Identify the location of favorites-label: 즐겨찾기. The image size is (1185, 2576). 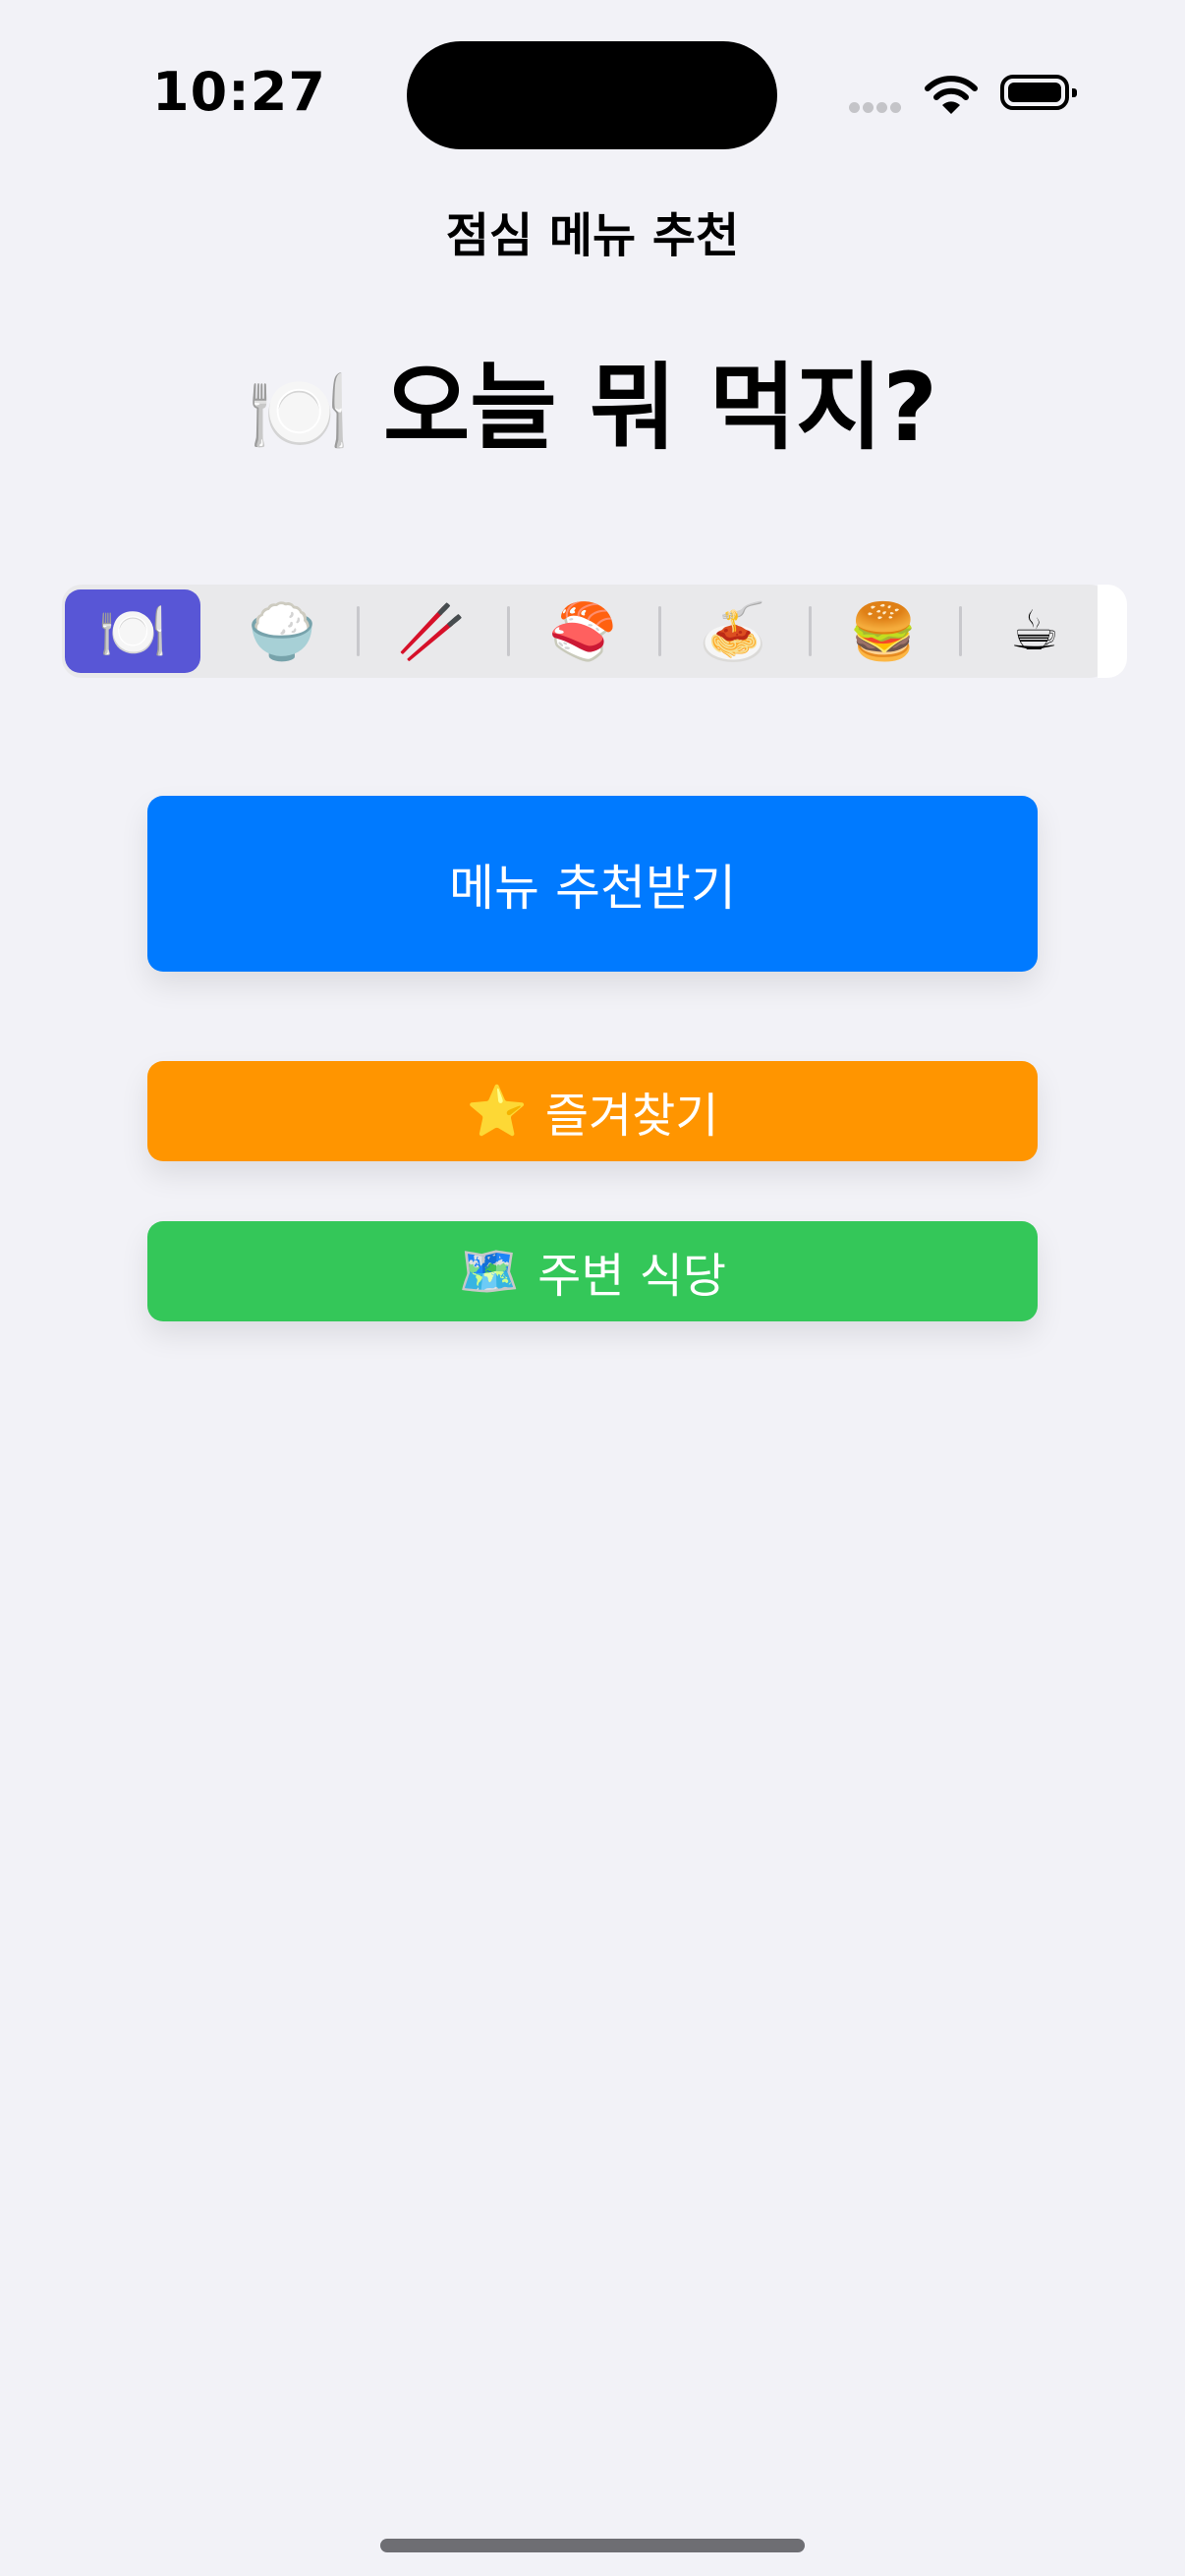
(631, 1116).